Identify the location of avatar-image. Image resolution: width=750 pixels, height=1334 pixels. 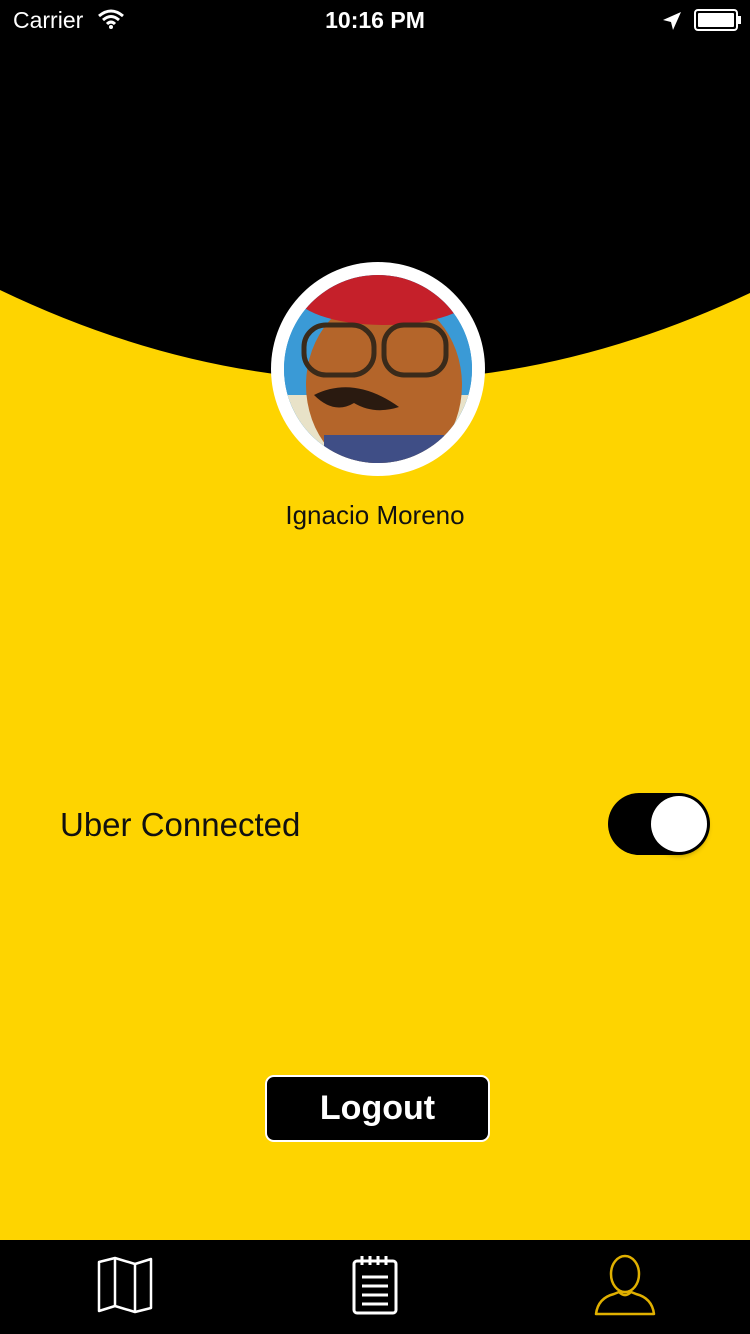
(378, 369).